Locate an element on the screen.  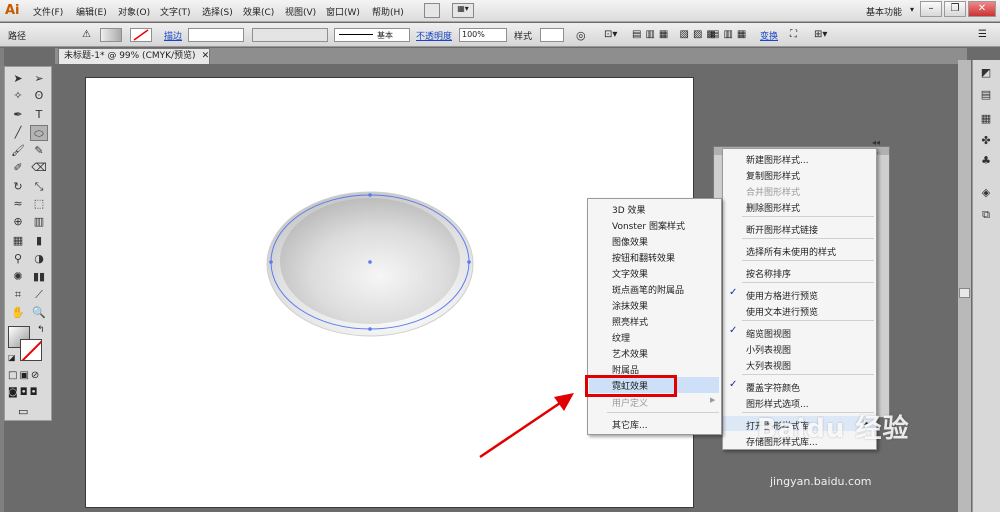
stroke-link: 描边 is located at coordinates (173, 35).